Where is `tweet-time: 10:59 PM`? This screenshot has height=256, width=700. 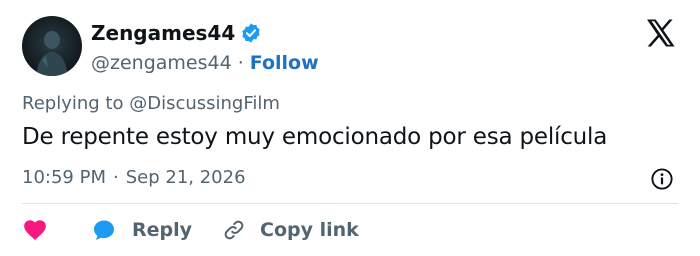
tweet-time: 10:59 PM is located at coordinates (64, 177).